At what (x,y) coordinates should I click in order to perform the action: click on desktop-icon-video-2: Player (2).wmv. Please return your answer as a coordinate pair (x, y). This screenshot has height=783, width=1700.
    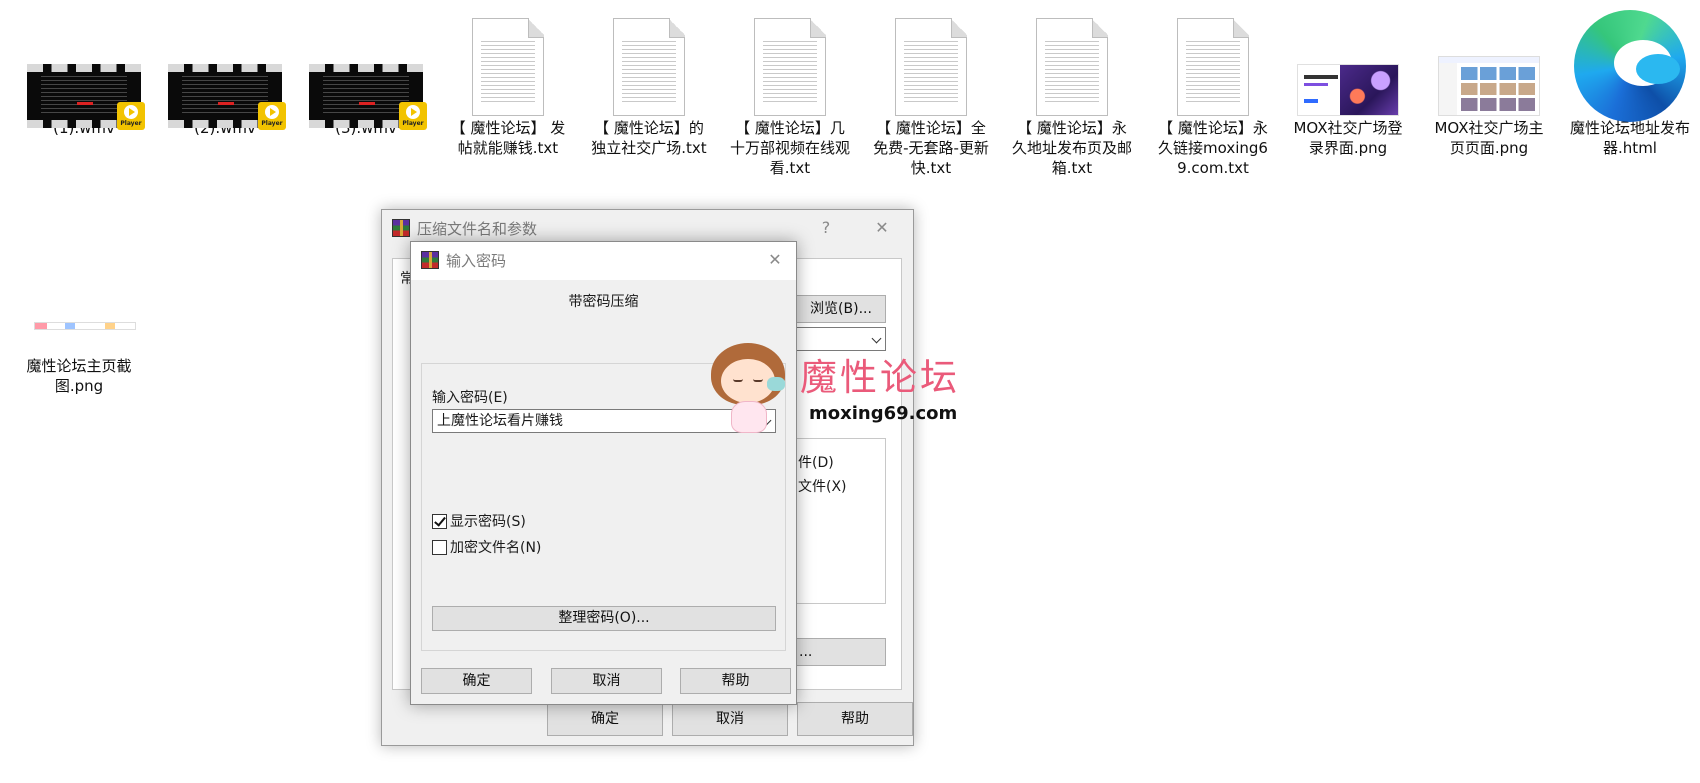
    Looking at the image, I should click on (225, 69).